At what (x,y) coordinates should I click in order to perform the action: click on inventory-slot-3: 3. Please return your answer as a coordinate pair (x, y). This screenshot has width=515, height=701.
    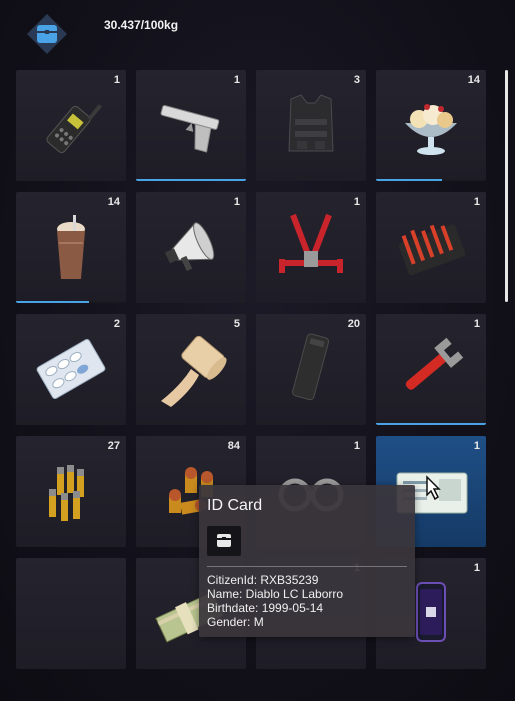
    Looking at the image, I should click on (311, 125).